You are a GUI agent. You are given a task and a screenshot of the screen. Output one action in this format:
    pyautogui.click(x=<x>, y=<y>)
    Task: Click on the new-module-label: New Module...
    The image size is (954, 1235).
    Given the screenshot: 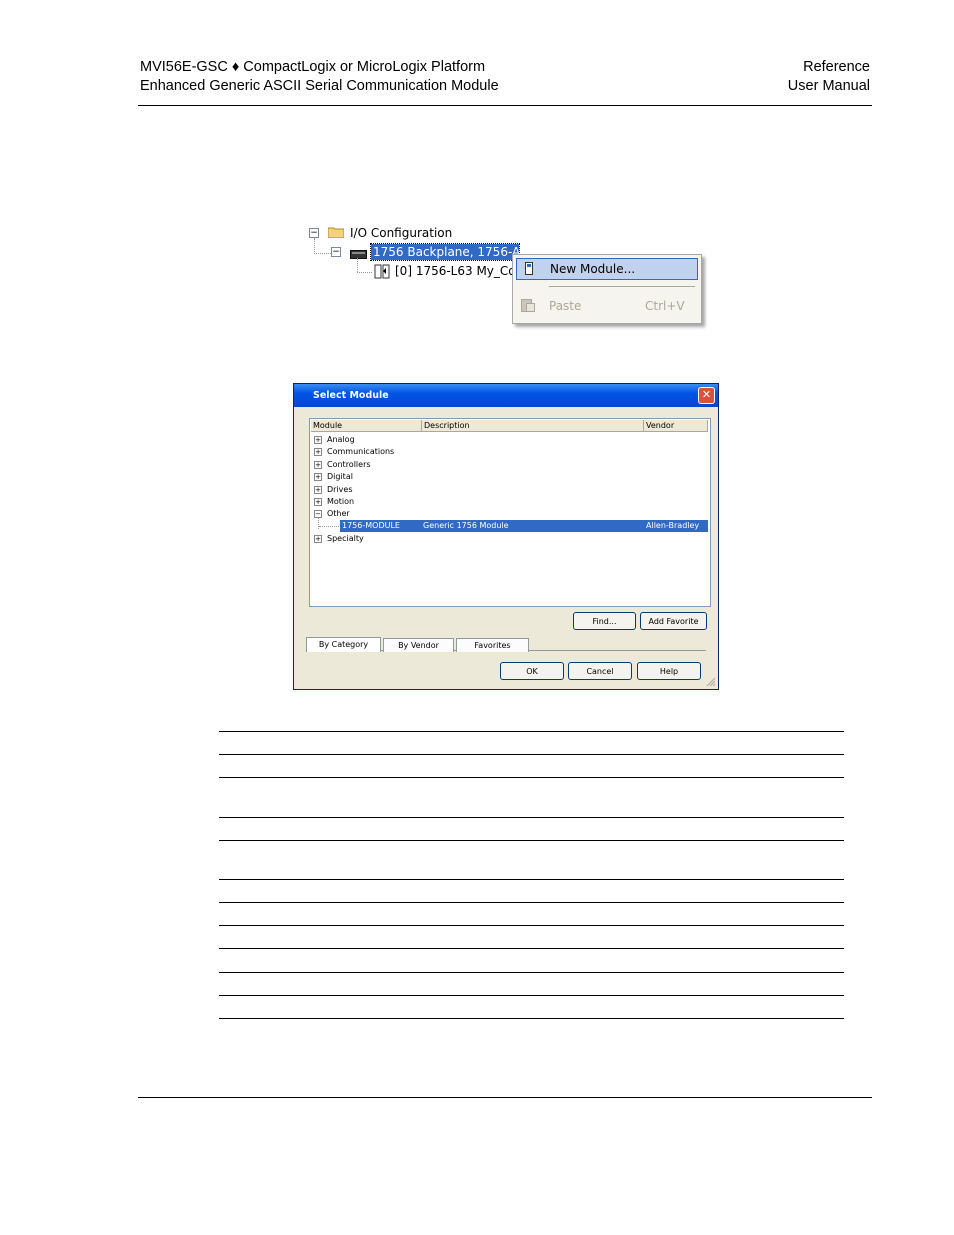 What is the action you would take?
    pyautogui.click(x=593, y=269)
    